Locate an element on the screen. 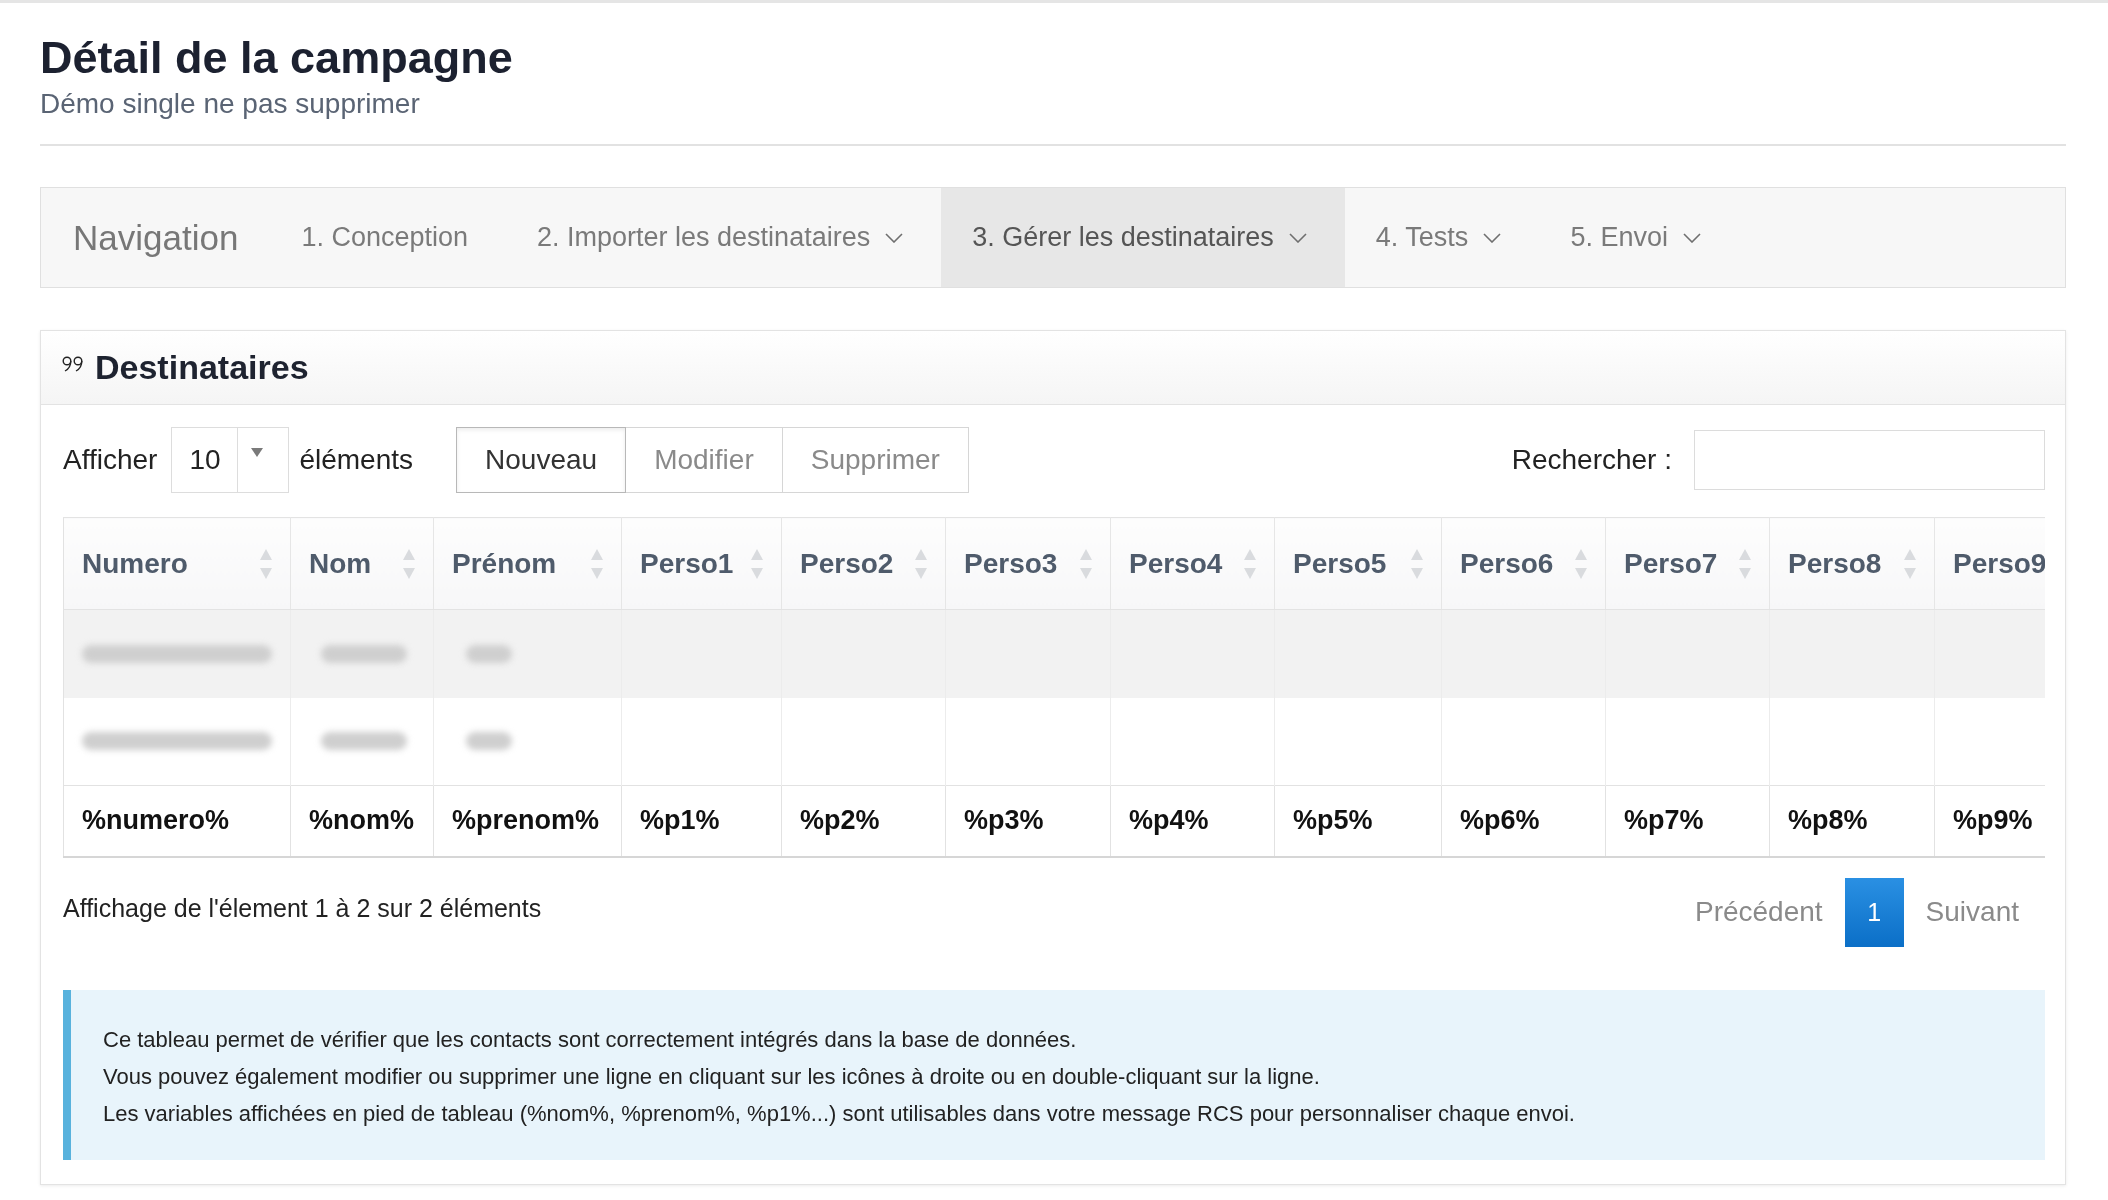 This screenshot has width=2108, height=1200. page-button: 1 is located at coordinates (1874, 912).